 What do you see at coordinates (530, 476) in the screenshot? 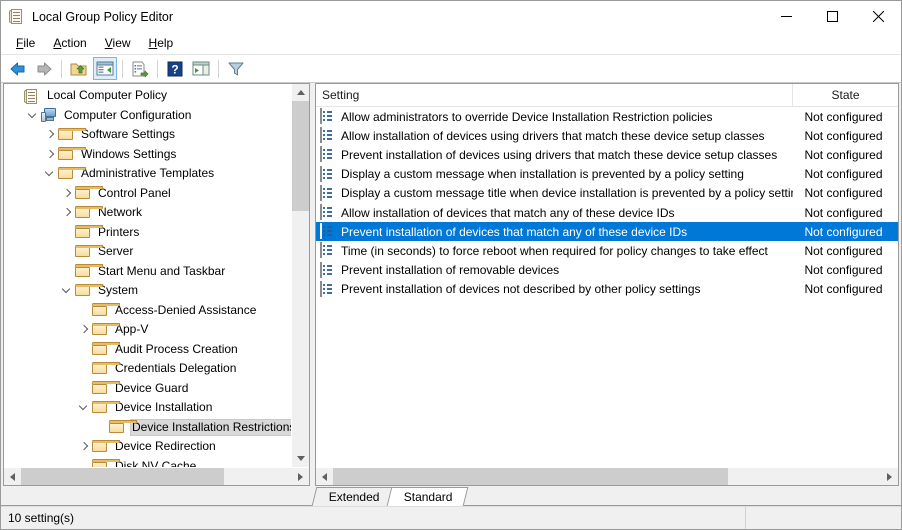
I see `list-hscroll-thumb` at bounding box center [530, 476].